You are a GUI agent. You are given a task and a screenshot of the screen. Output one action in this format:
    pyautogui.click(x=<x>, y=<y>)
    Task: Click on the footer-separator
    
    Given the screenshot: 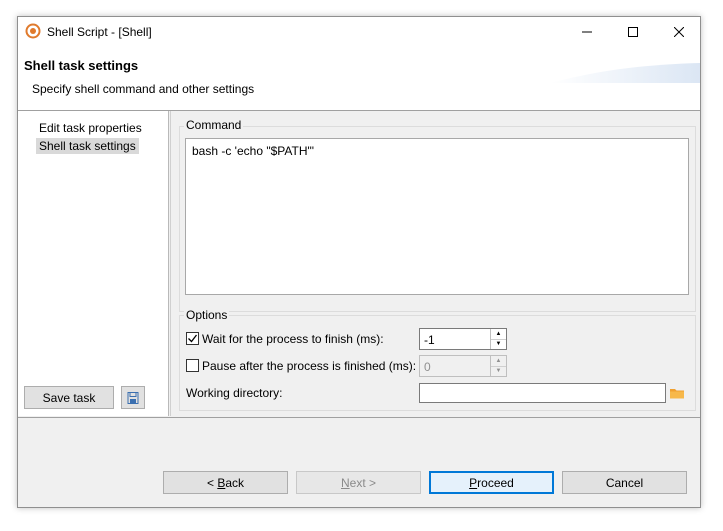 What is the action you would take?
    pyautogui.click(x=359, y=417)
    